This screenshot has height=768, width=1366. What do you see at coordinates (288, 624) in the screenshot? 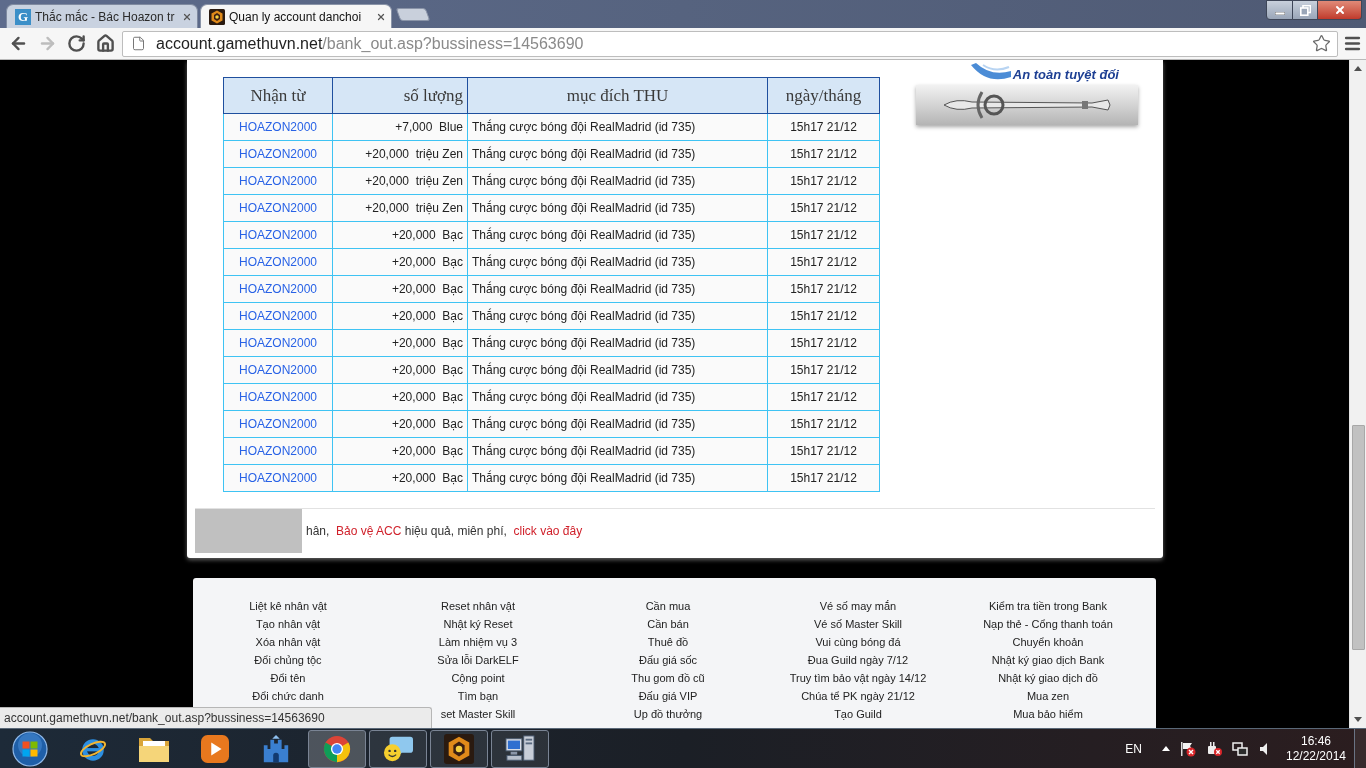
I see `footer-link: Tạo nhân vật` at bounding box center [288, 624].